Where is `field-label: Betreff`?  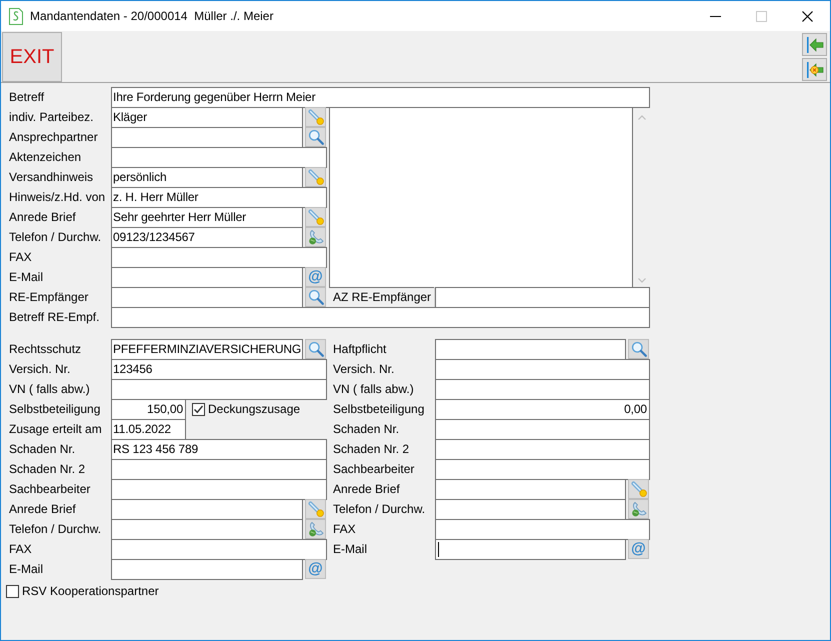 field-label: Betreff is located at coordinates (27, 97).